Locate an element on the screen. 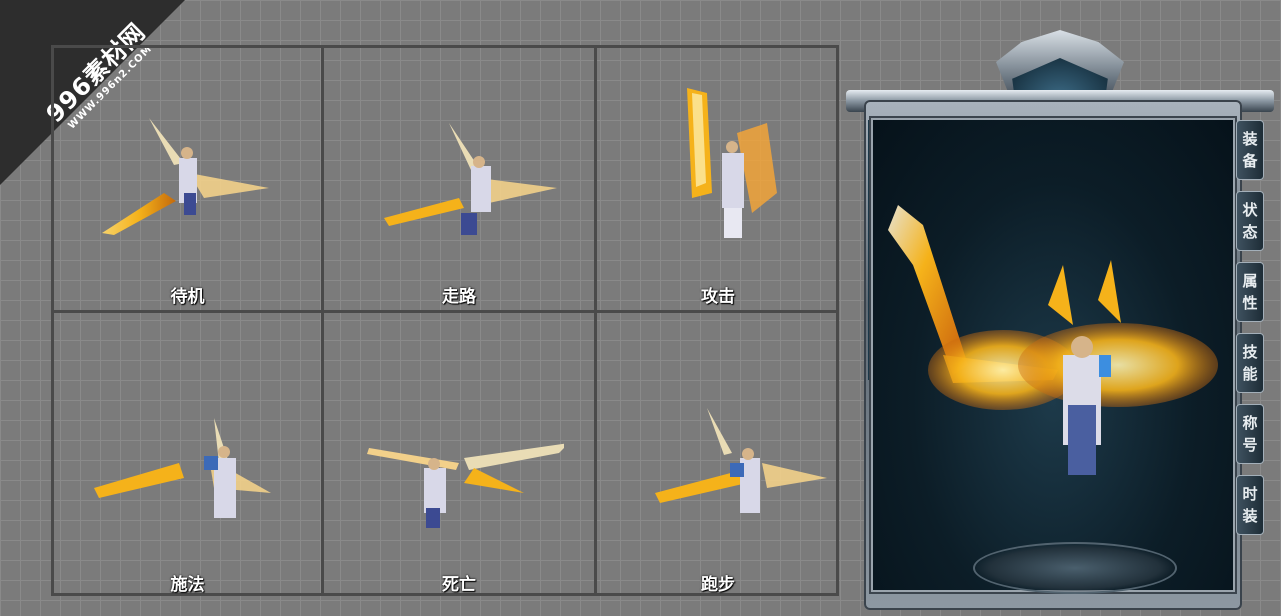 The width and height of the screenshot is (1281, 616). tab-char: 技 is located at coordinates (1250, 352).